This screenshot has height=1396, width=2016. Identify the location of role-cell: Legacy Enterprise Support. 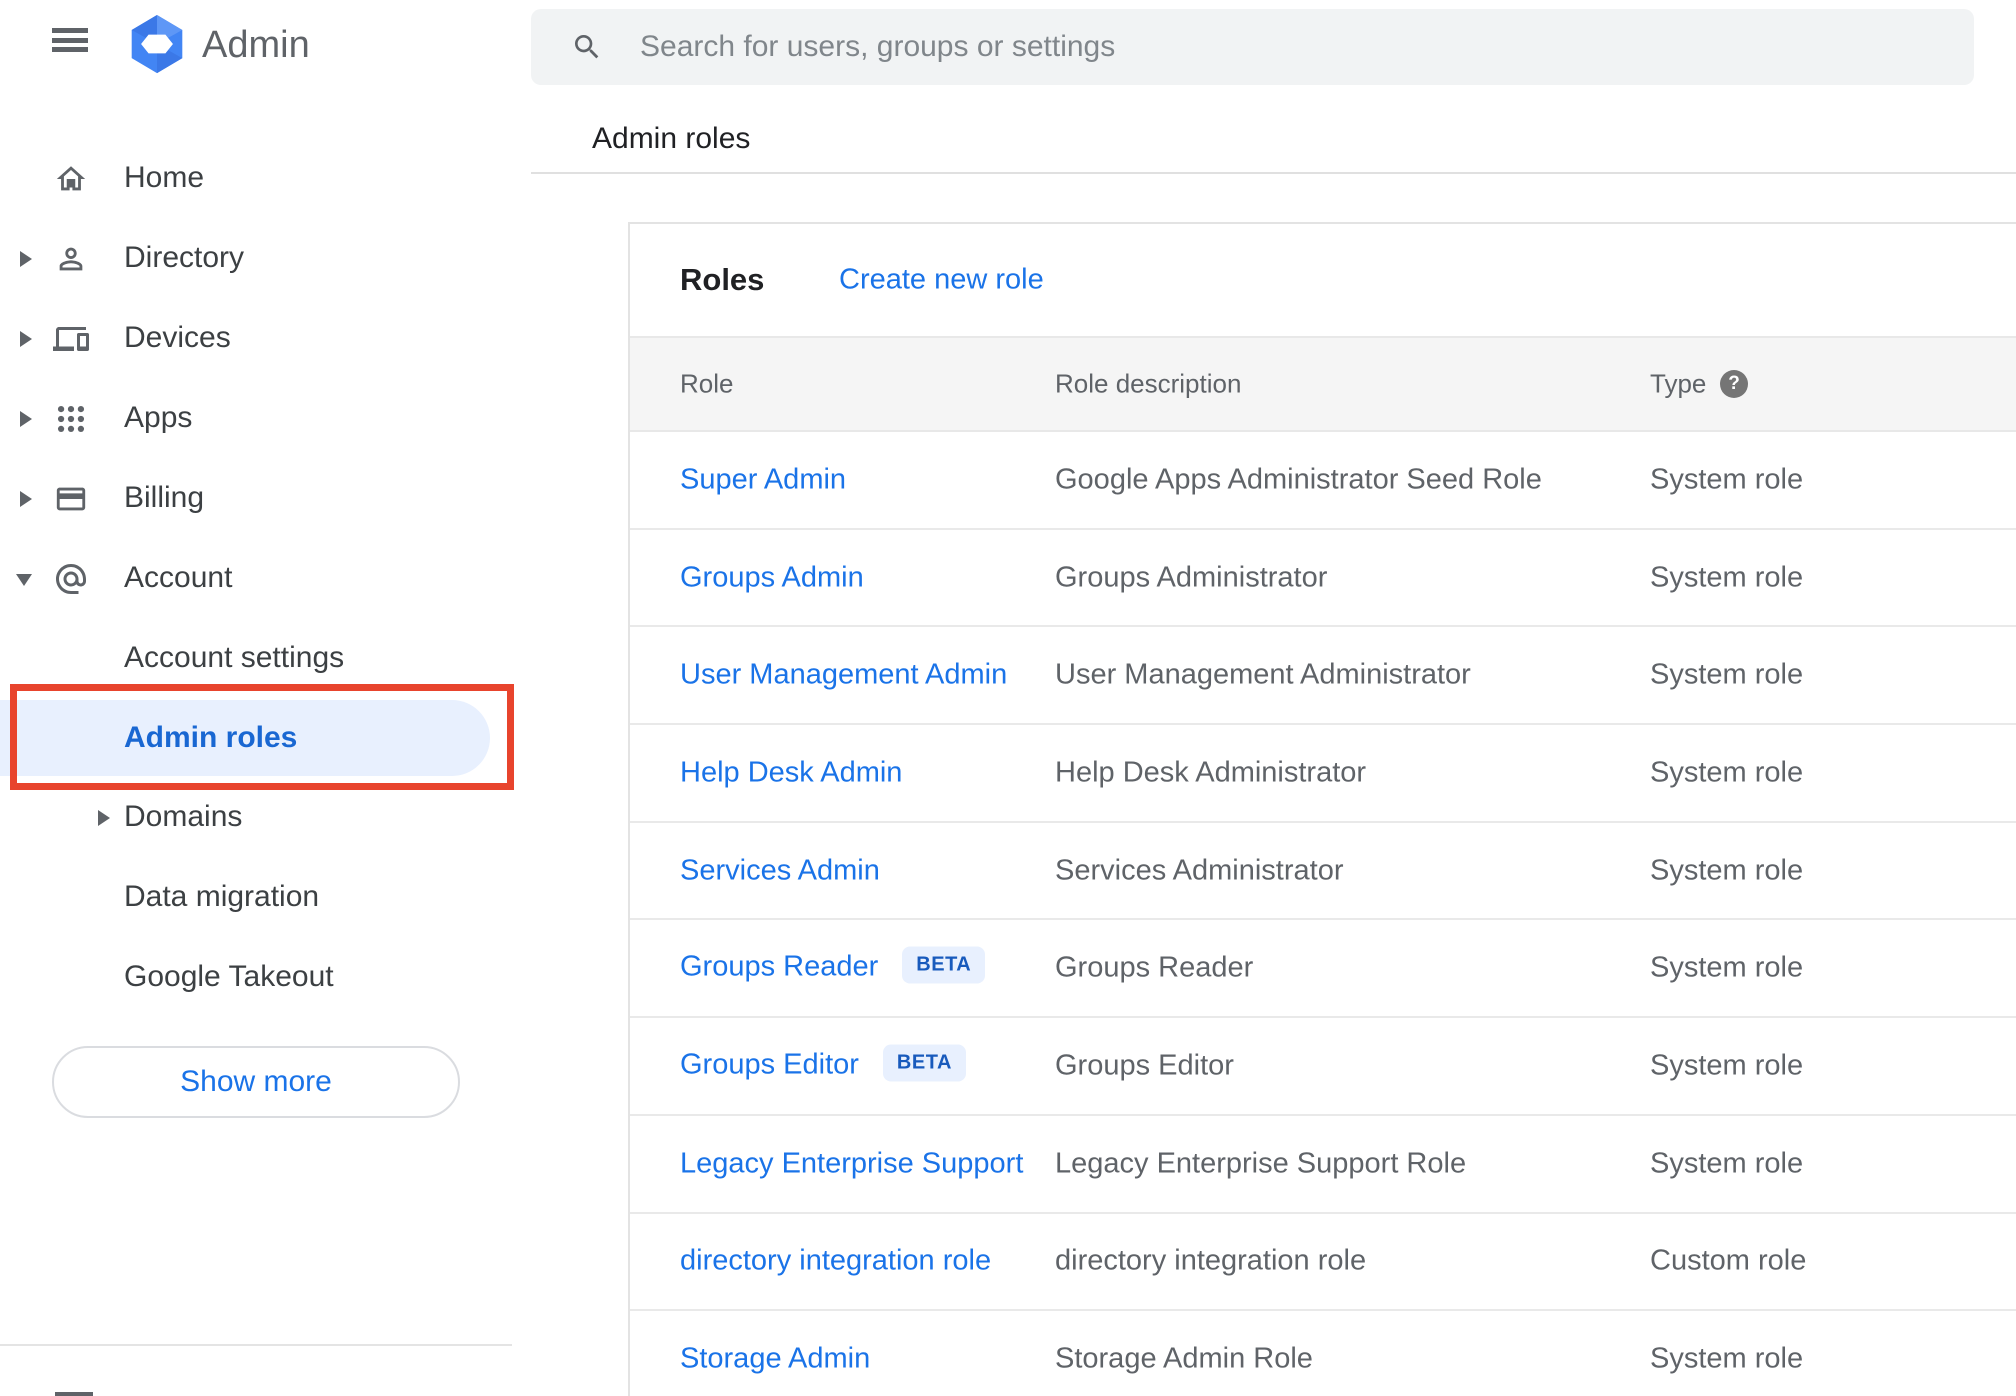
(851, 1163).